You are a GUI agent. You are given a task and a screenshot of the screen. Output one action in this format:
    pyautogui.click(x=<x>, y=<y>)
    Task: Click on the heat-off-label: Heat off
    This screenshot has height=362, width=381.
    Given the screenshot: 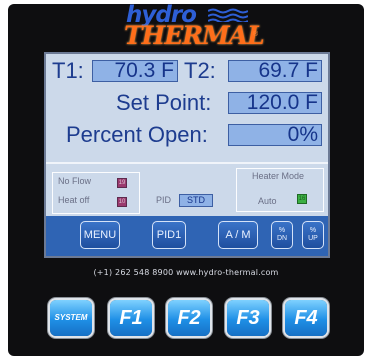 What is the action you would take?
    pyautogui.click(x=74, y=200)
    